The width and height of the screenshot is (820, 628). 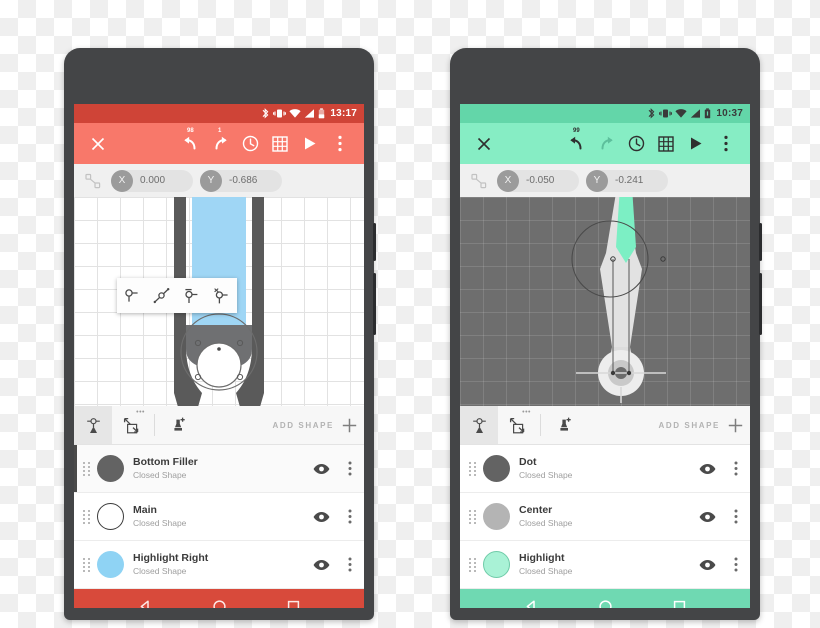 I want to click on back-icon, so click(x=530, y=603).